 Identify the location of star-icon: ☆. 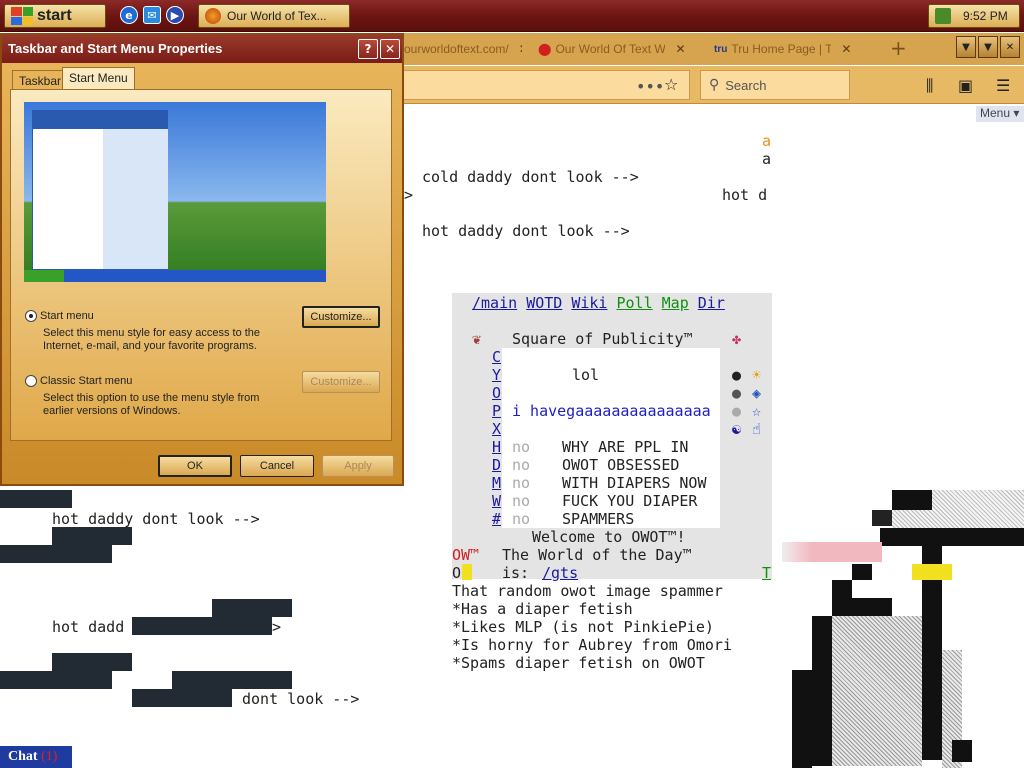
(757, 411).